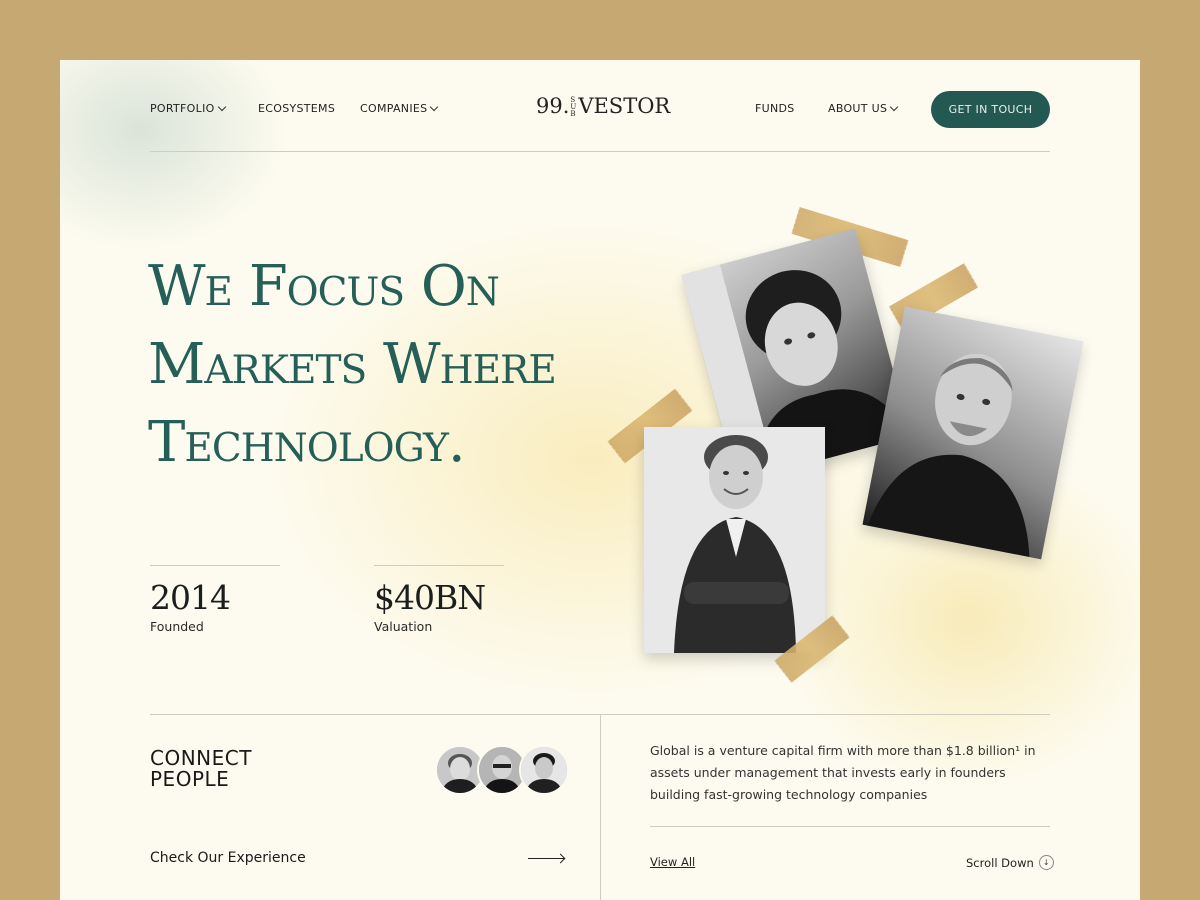 This screenshot has height=900, width=1200. What do you see at coordinates (201, 758) in the screenshot?
I see `connect-title-line: CONNECT` at bounding box center [201, 758].